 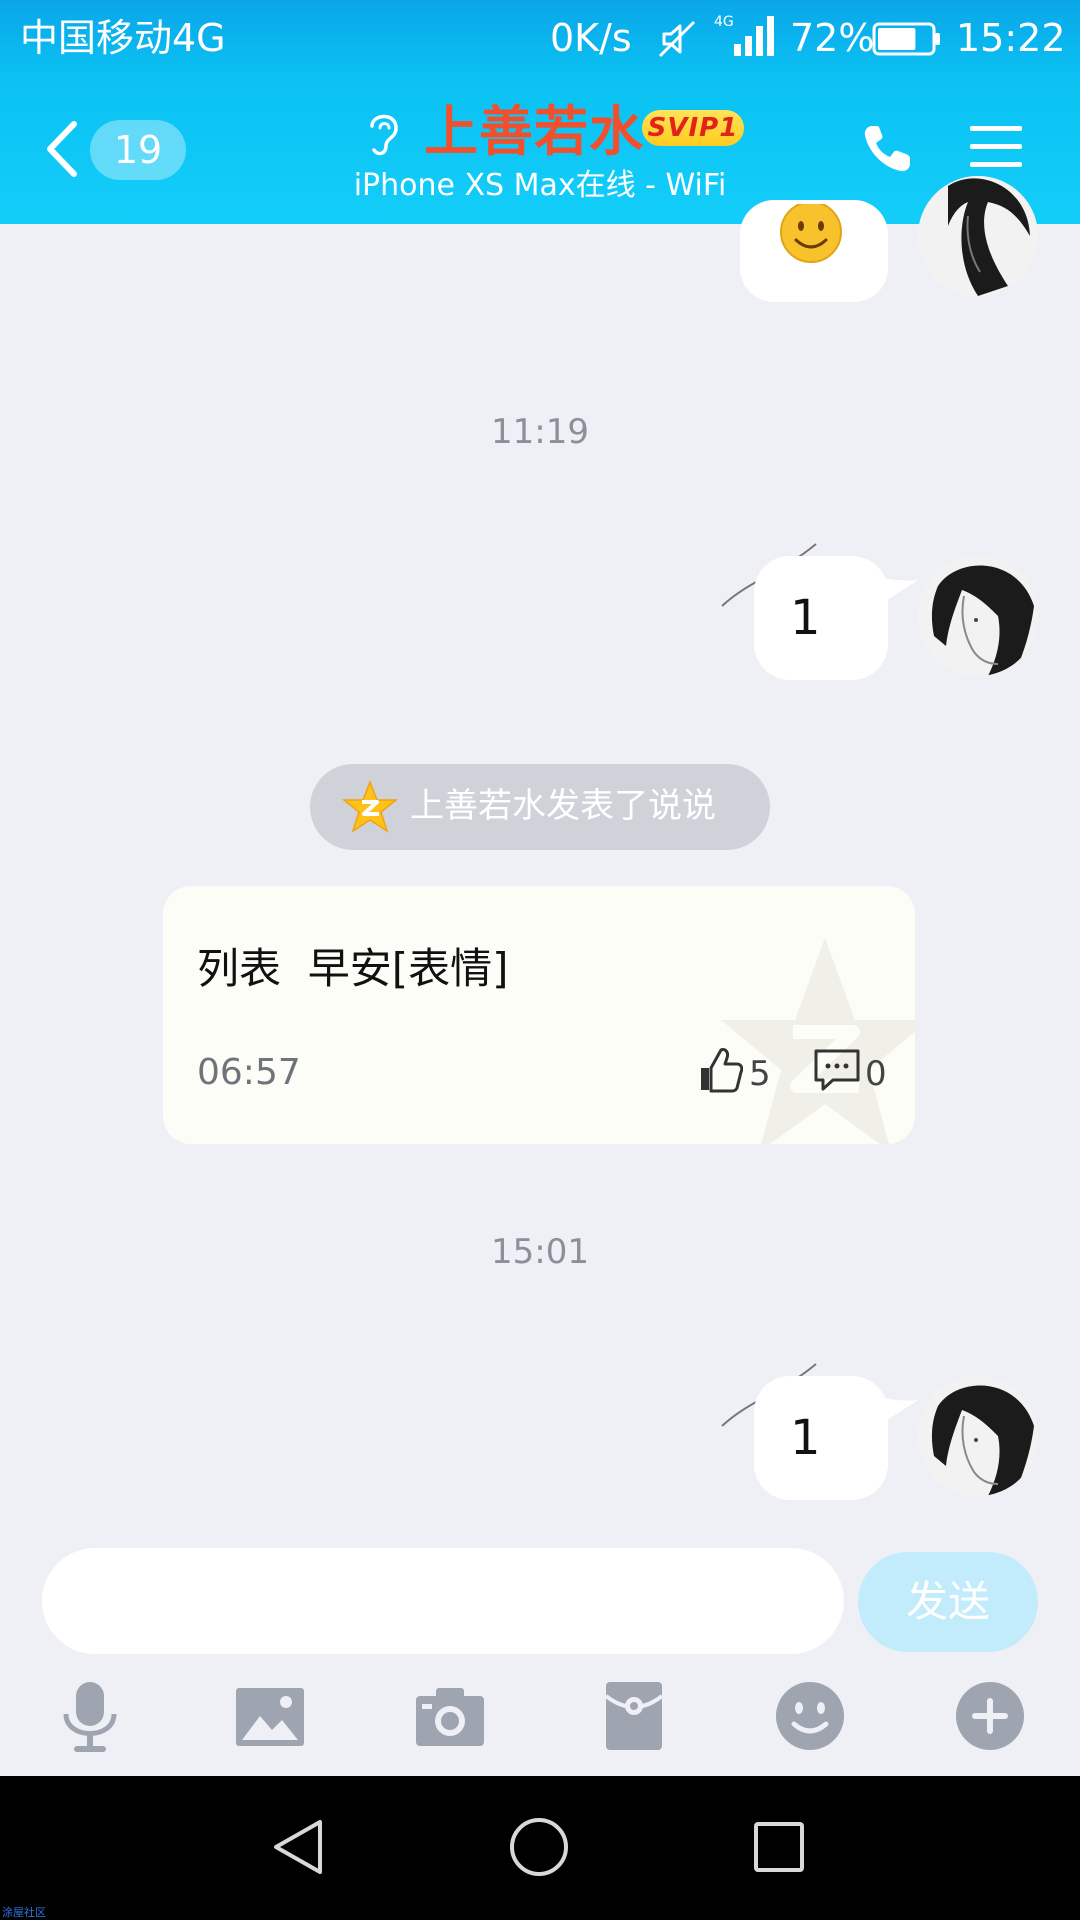 I want to click on comment-icon, so click(x=837, y=1070).